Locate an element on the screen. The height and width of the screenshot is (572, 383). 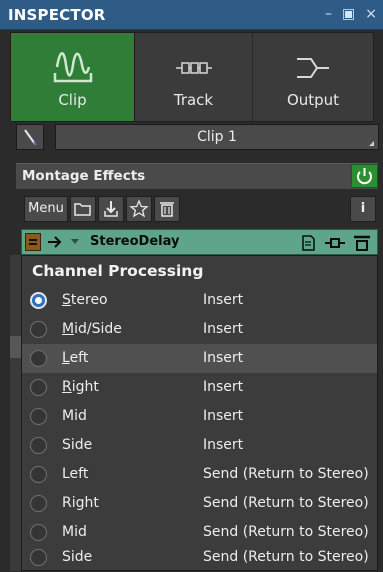
tab-track-label: Track is located at coordinates (193, 100).